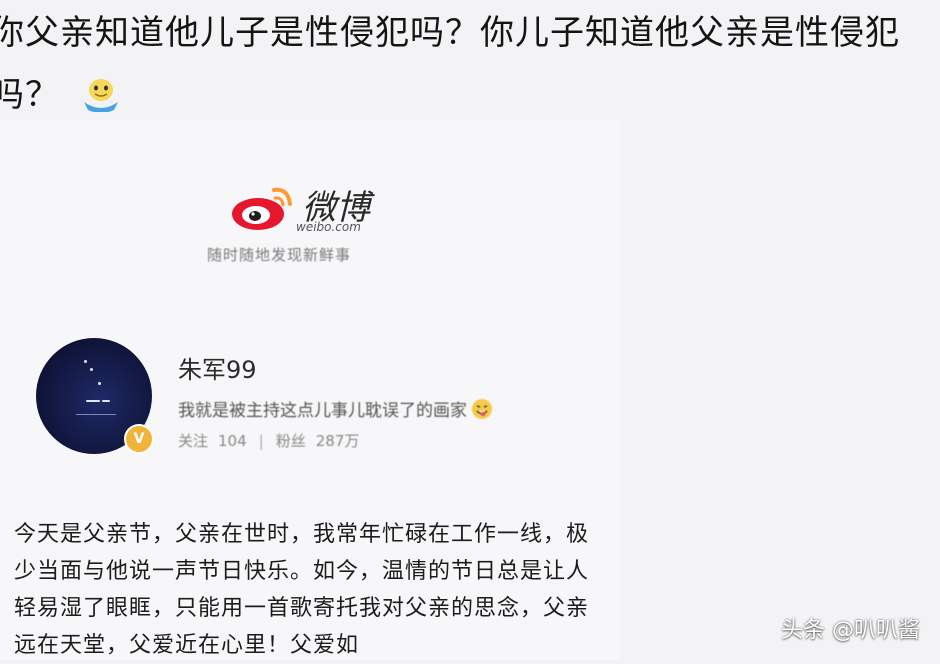 Image resolution: width=940 pixels, height=664 pixels. What do you see at coordinates (450, 64) in the screenshot?
I see `headline-text: 你父亲知道他儿子是性侵犯吗？你儿子知道他父亲是性侵犯吗？` at bounding box center [450, 64].